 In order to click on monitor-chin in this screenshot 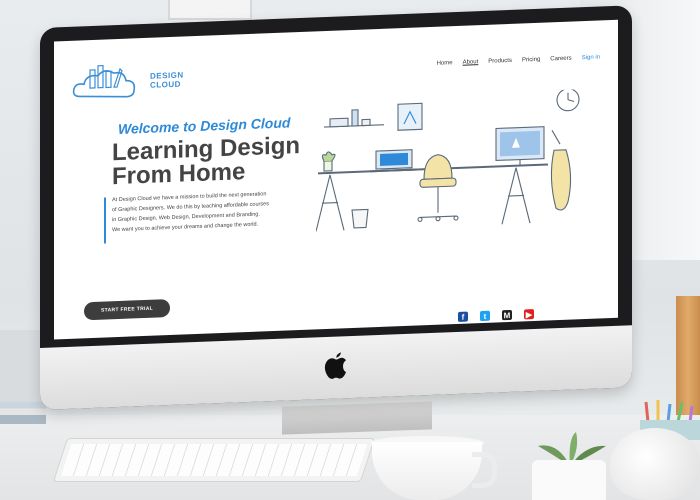, I will do `click(336, 367)`.